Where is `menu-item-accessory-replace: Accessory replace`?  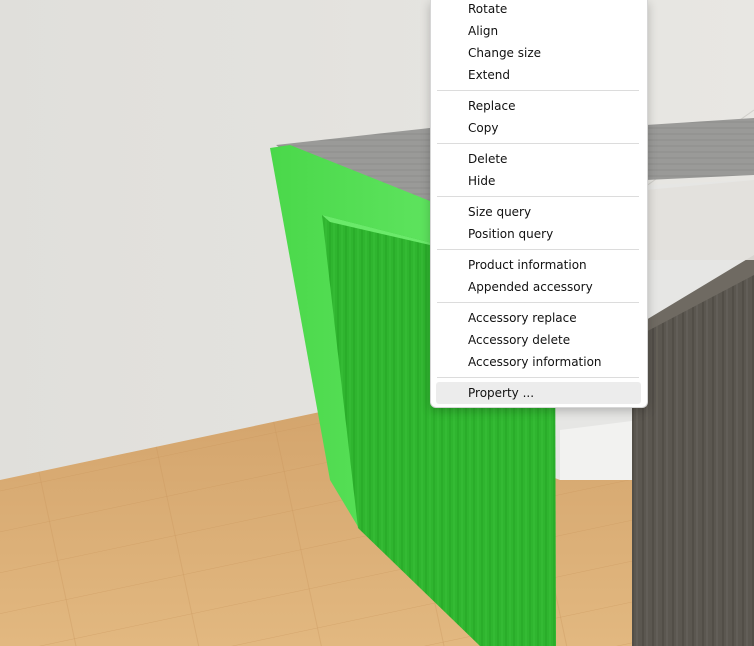 menu-item-accessory-replace: Accessory replace is located at coordinates (538, 318).